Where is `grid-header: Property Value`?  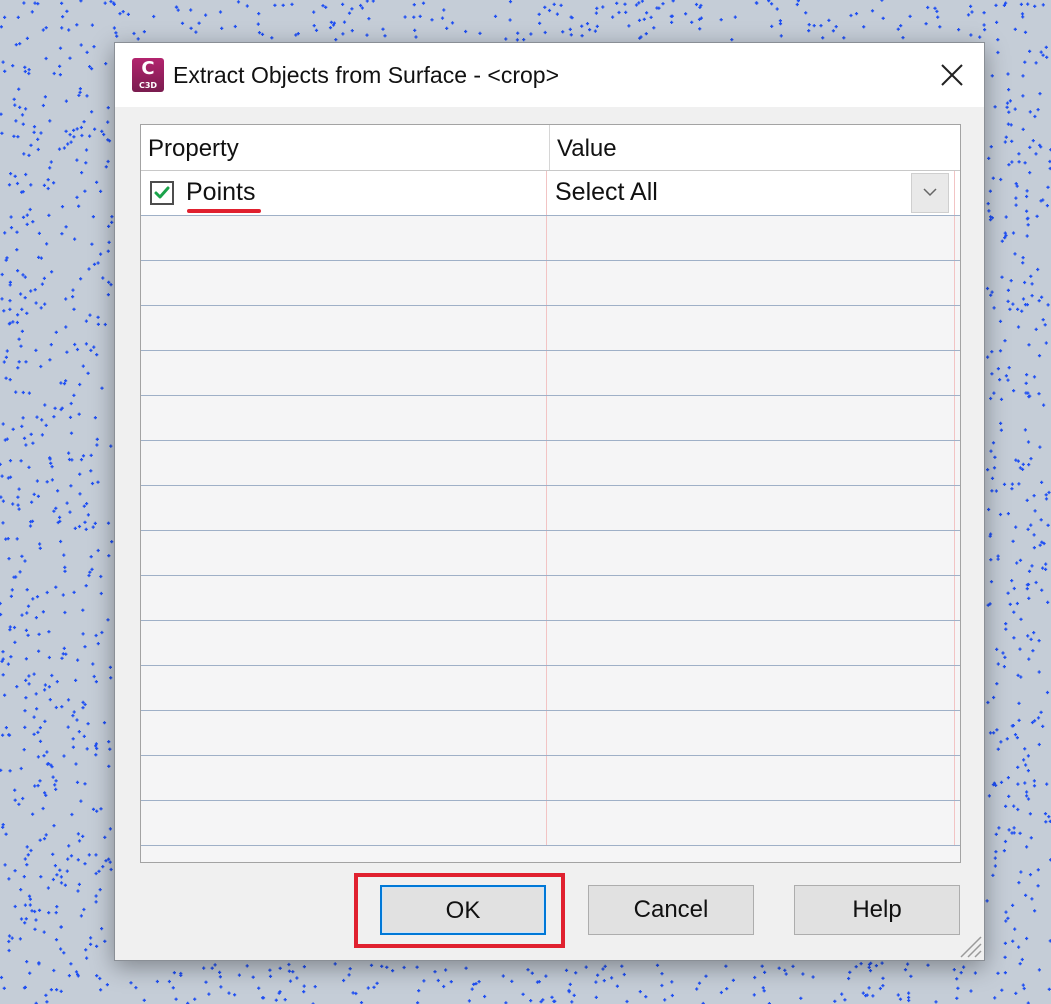 grid-header: Property Value is located at coordinates (550, 148).